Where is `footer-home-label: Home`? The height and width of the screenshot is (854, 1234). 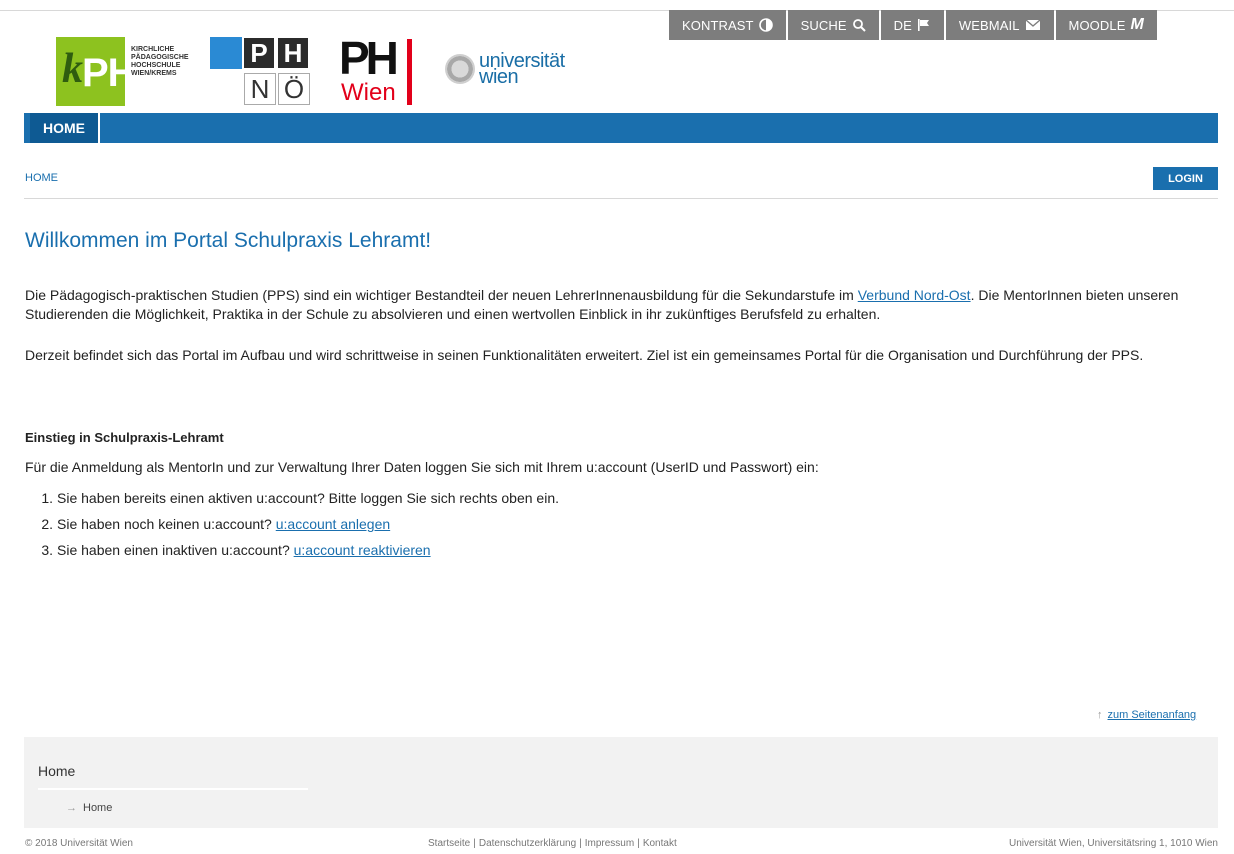 footer-home-label: Home is located at coordinates (98, 808).